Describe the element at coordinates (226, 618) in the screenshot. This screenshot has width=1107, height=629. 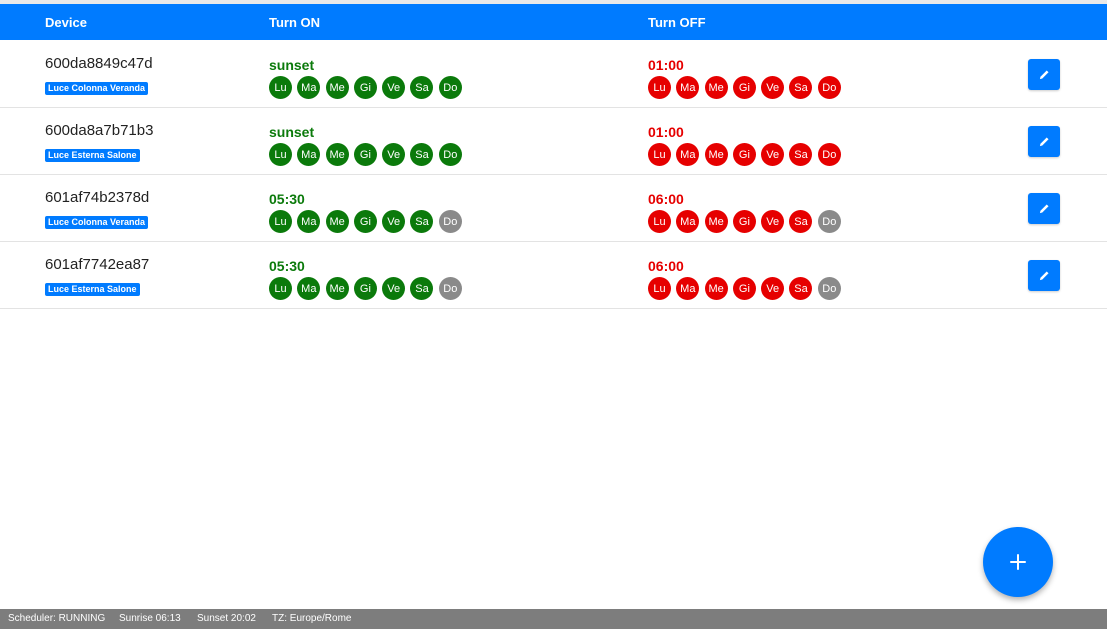
I see `sunset-time: Sunset 20:02` at that location.